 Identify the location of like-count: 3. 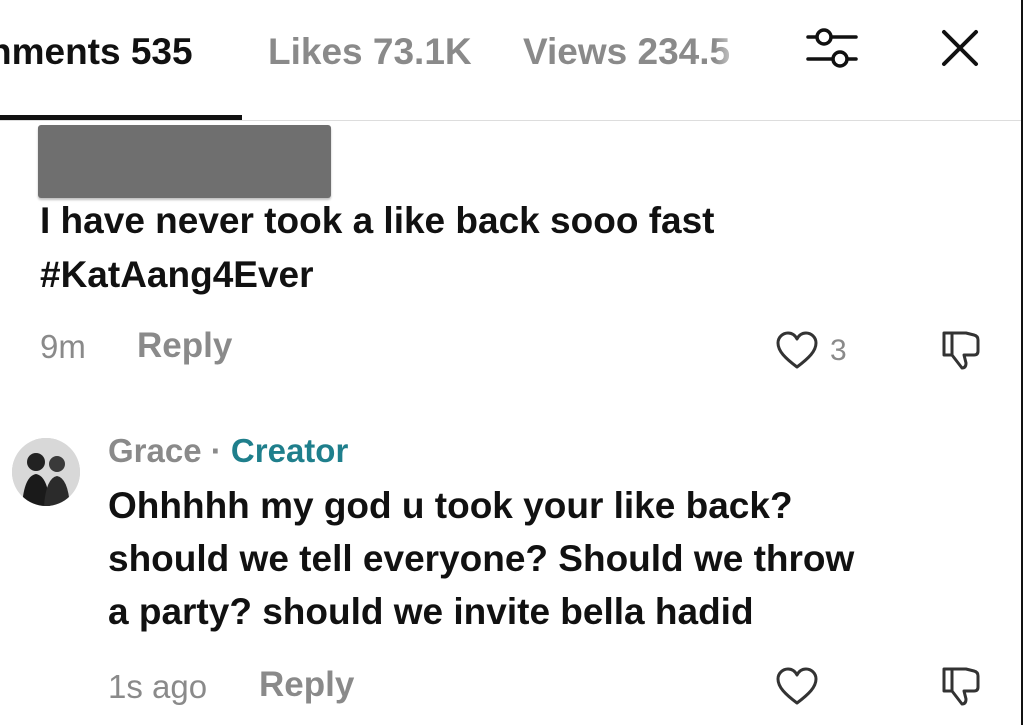
(838, 350).